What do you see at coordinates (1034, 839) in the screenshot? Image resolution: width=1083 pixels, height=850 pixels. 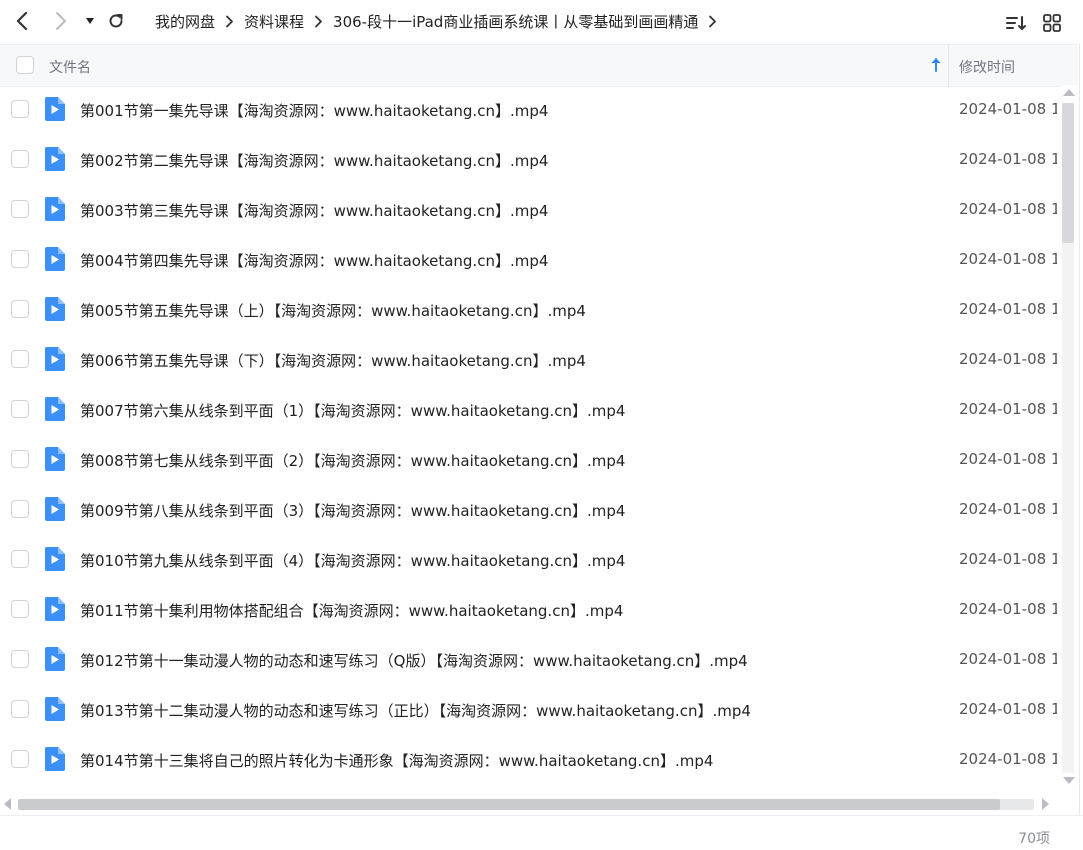 I see `item-count: 70项` at bounding box center [1034, 839].